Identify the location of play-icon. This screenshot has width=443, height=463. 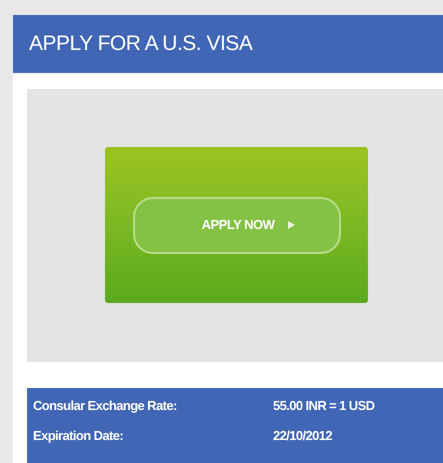
(292, 225).